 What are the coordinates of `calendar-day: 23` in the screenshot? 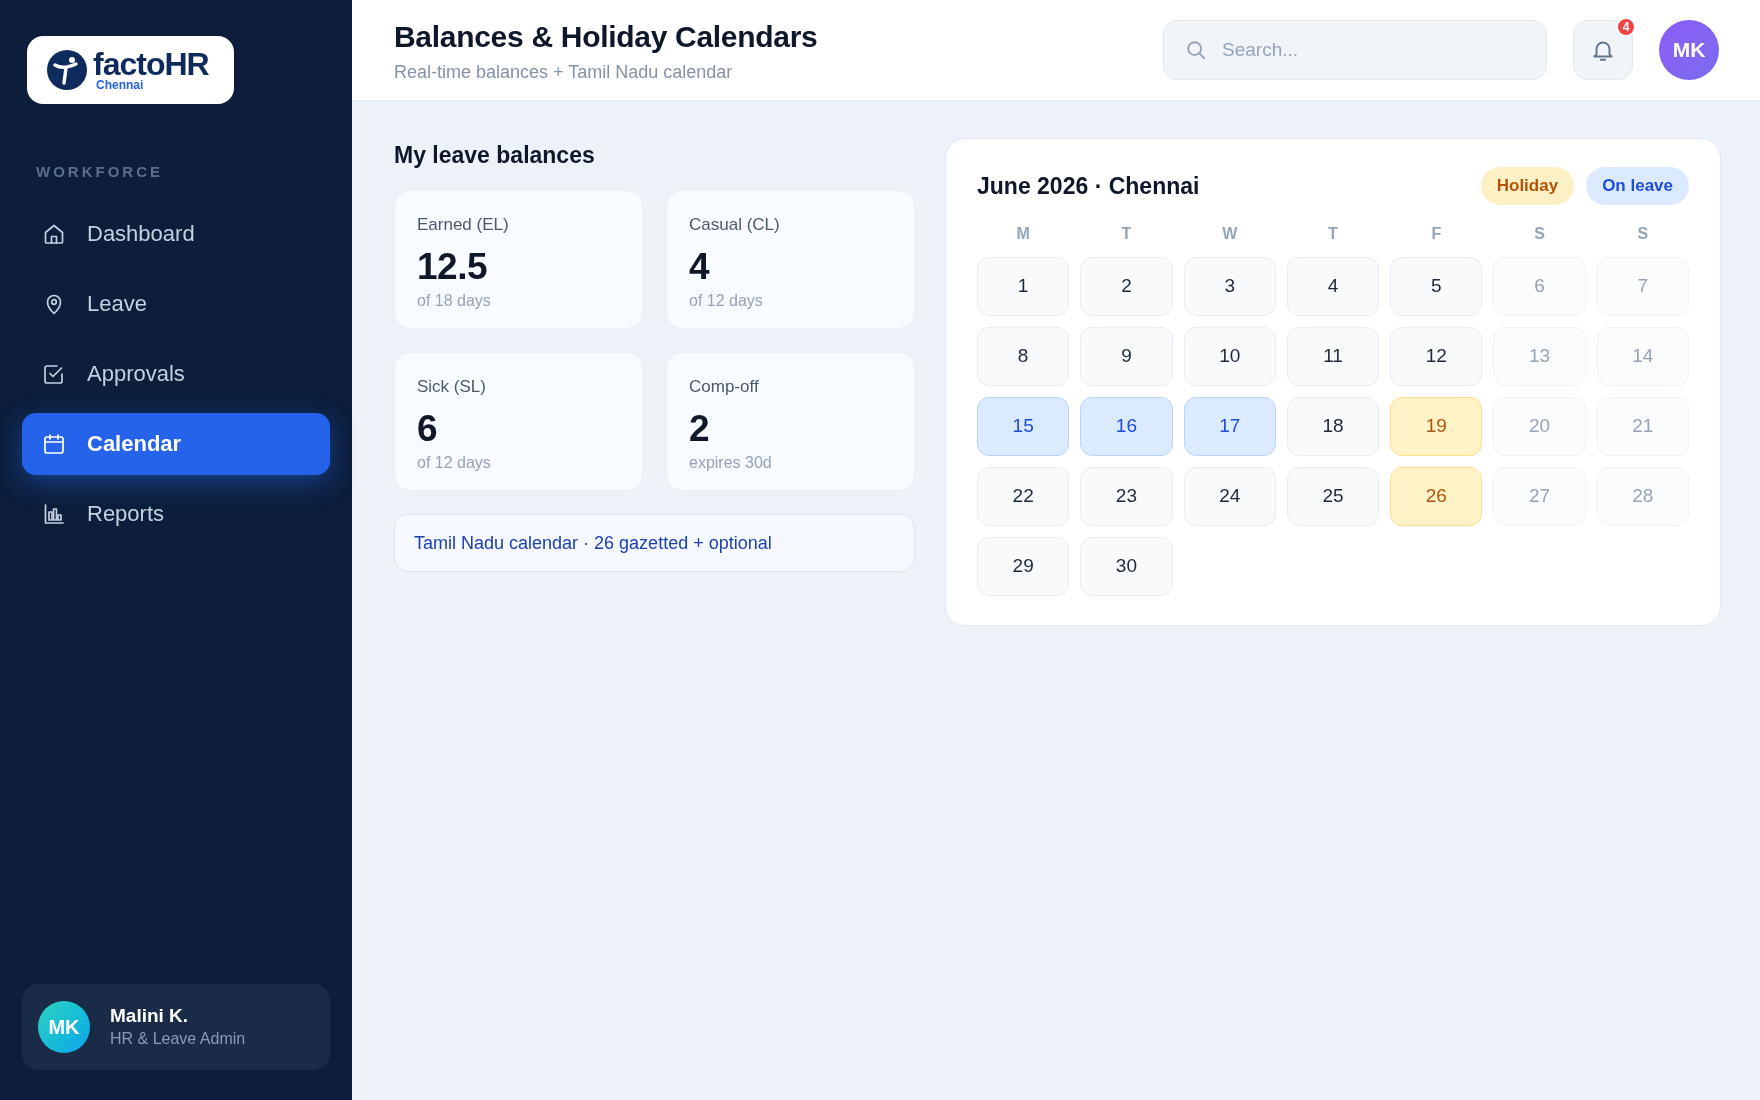 It's located at (1126, 496).